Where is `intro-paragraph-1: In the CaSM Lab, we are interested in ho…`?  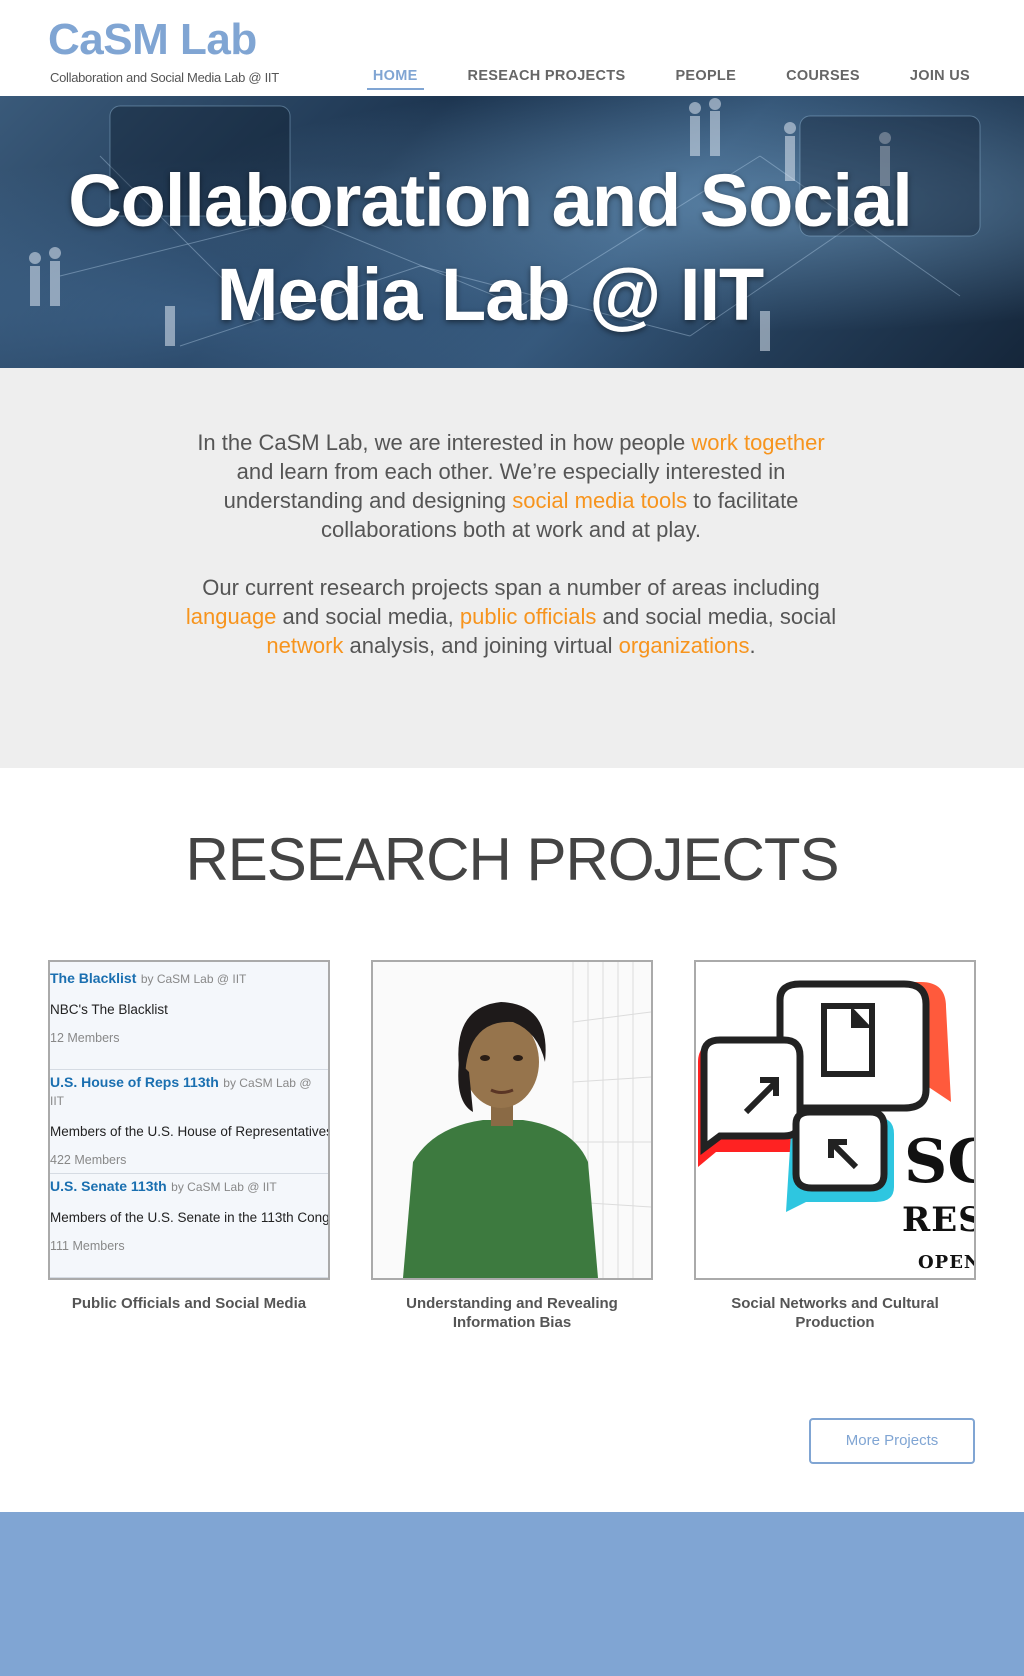
intro-paragraph-1: In the CaSM Lab, we are interested in ho… is located at coordinates (511, 486).